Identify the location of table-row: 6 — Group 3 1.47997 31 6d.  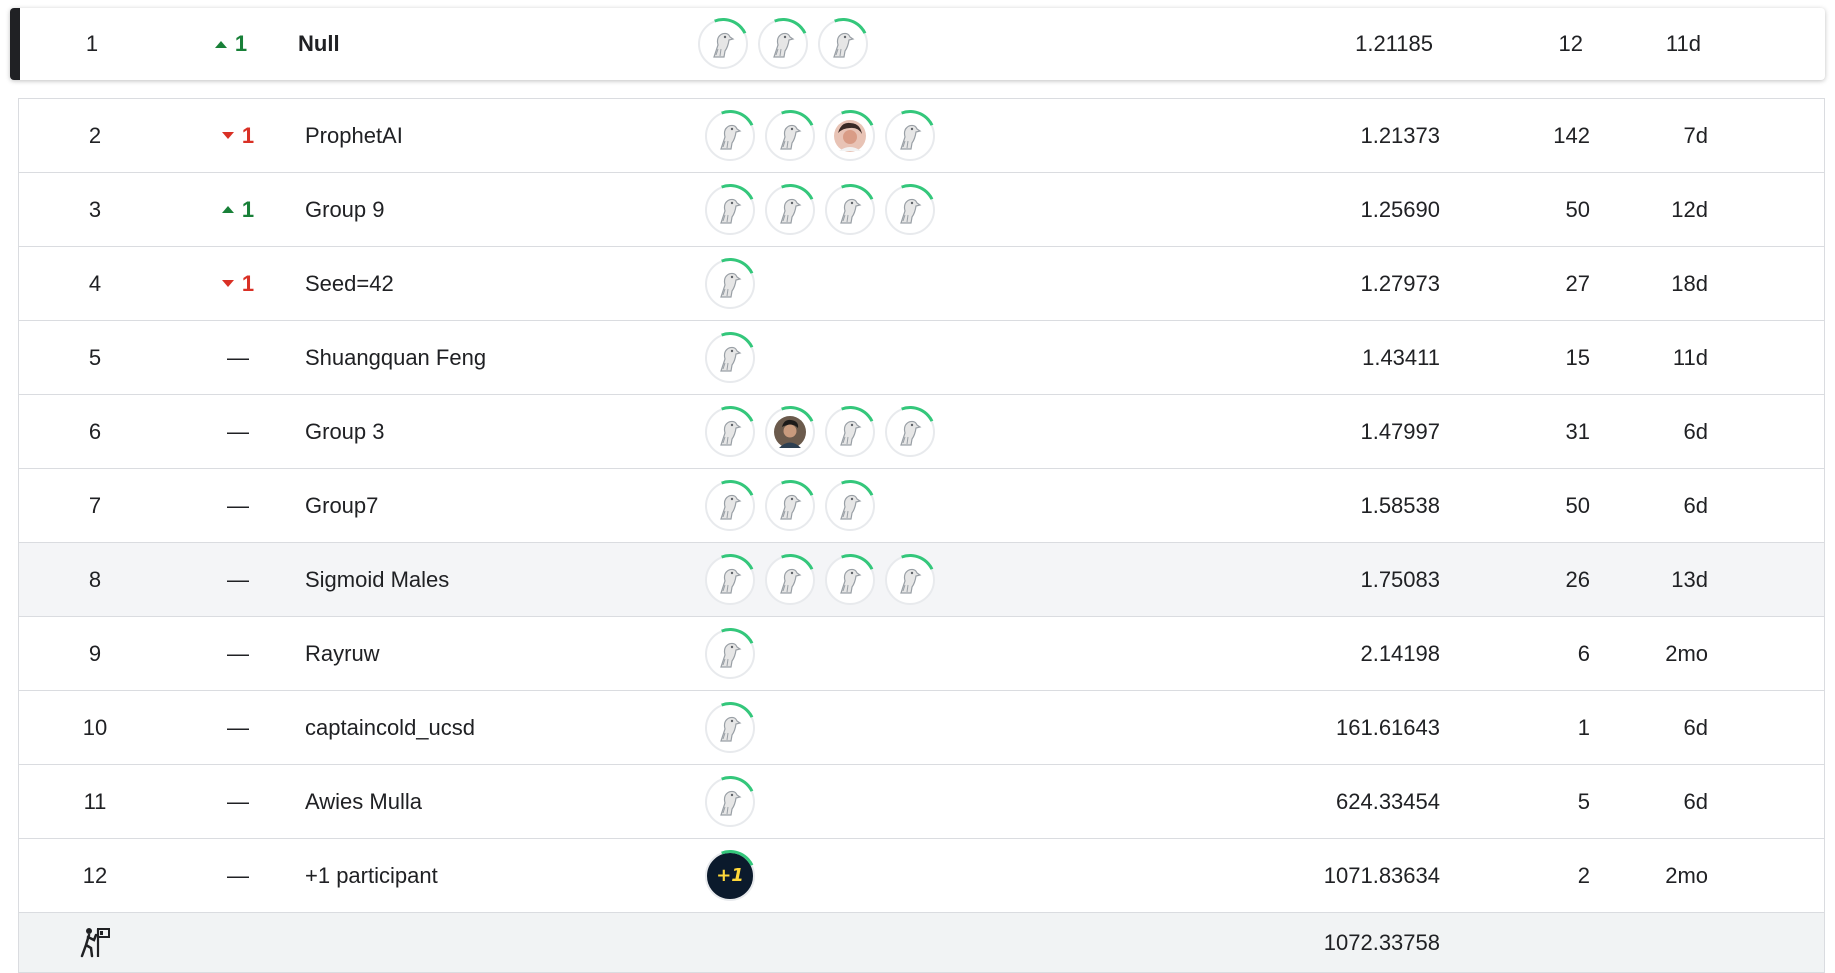
(921, 432).